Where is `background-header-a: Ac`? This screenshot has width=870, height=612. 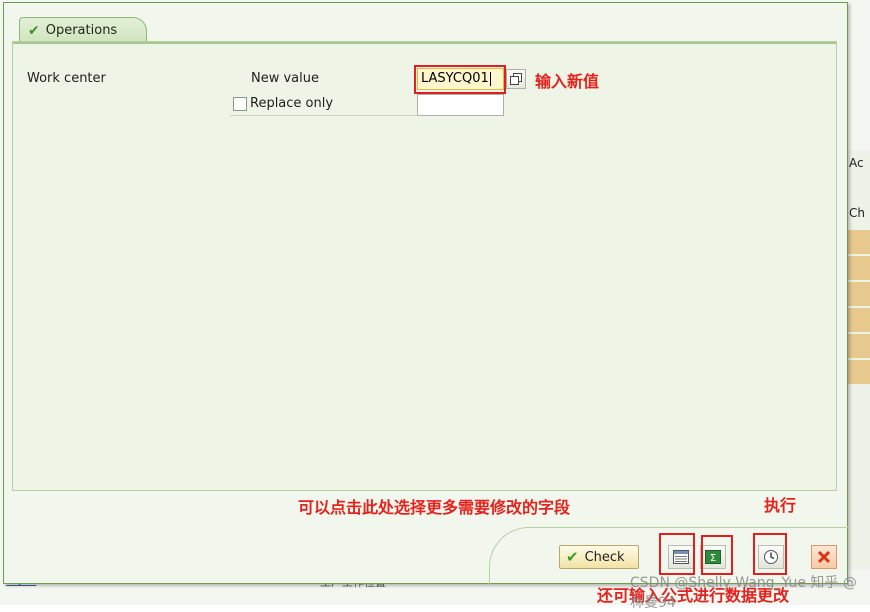 background-header-a: Ac is located at coordinates (856, 163).